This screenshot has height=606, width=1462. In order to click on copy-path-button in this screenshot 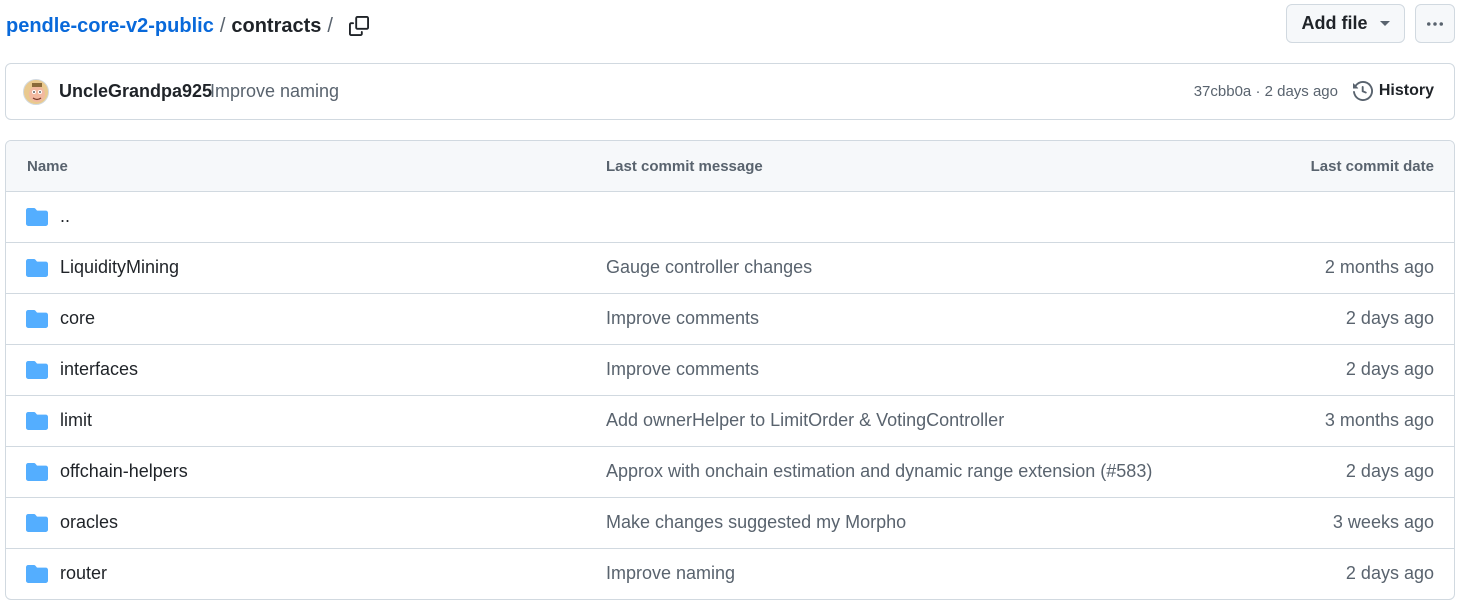, I will do `click(359, 26)`.